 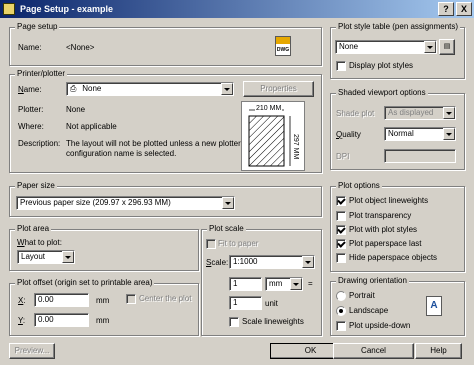 What do you see at coordinates (131, 299) in the screenshot?
I see `center-plot-checkbox` at bounding box center [131, 299].